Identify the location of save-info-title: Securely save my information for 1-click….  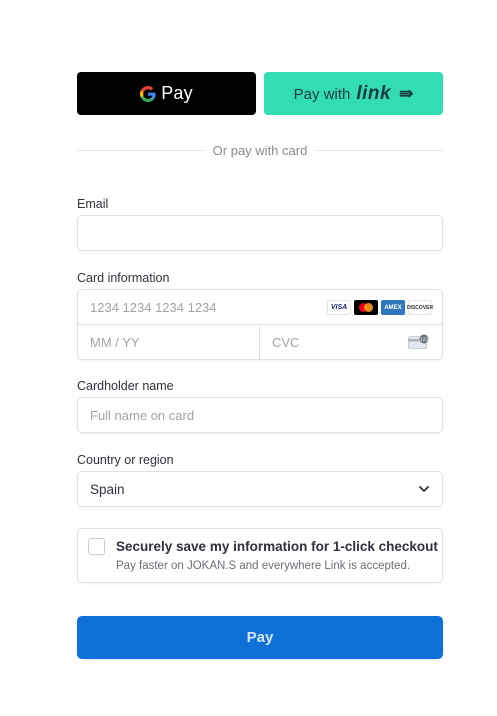
(277, 546).